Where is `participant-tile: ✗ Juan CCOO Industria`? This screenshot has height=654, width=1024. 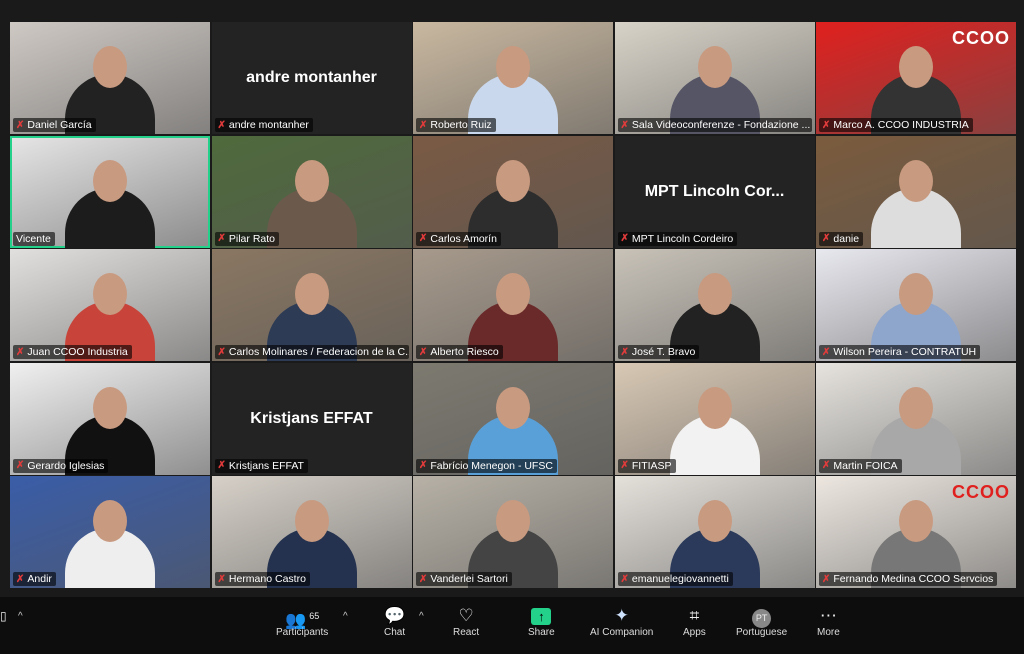
participant-tile: ✗ Juan CCOO Industria is located at coordinates (110, 305).